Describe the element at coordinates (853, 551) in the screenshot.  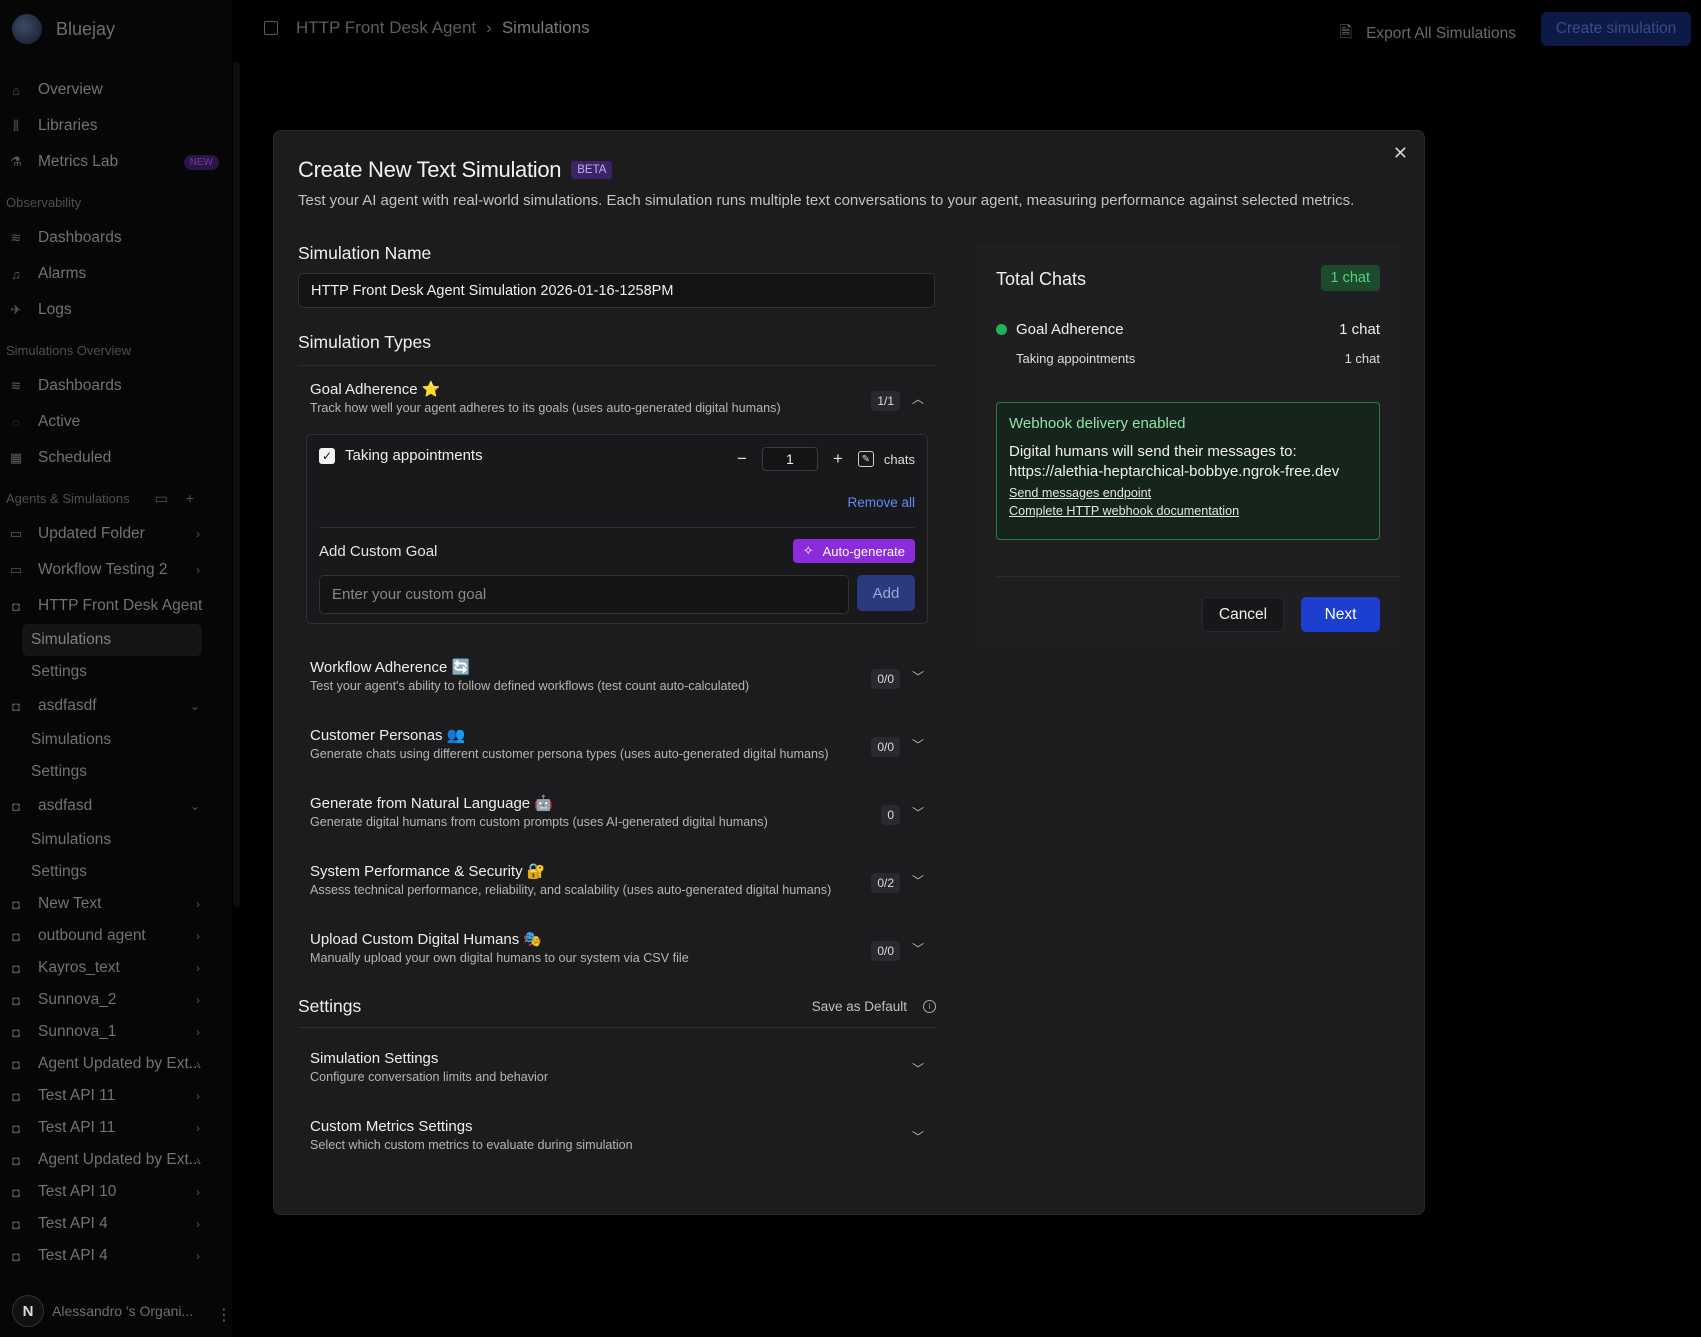
I see `auto-generate-button: ✧ Auto-generate` at that location.